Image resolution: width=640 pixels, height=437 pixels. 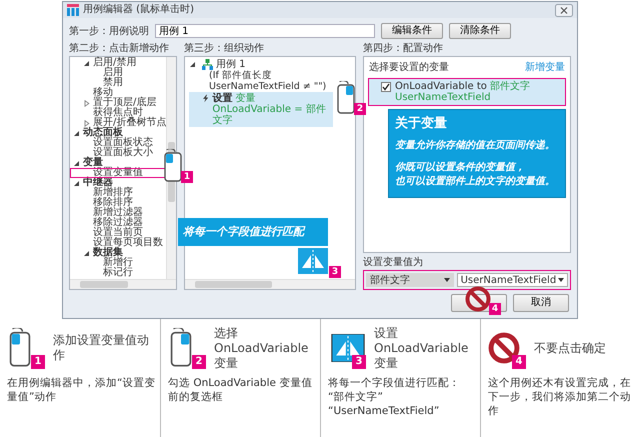 What do you see at coordinates (118, 223) in the screenshot?
I see `tree-item: 移除过滤器` at bounding box center [118, 223].